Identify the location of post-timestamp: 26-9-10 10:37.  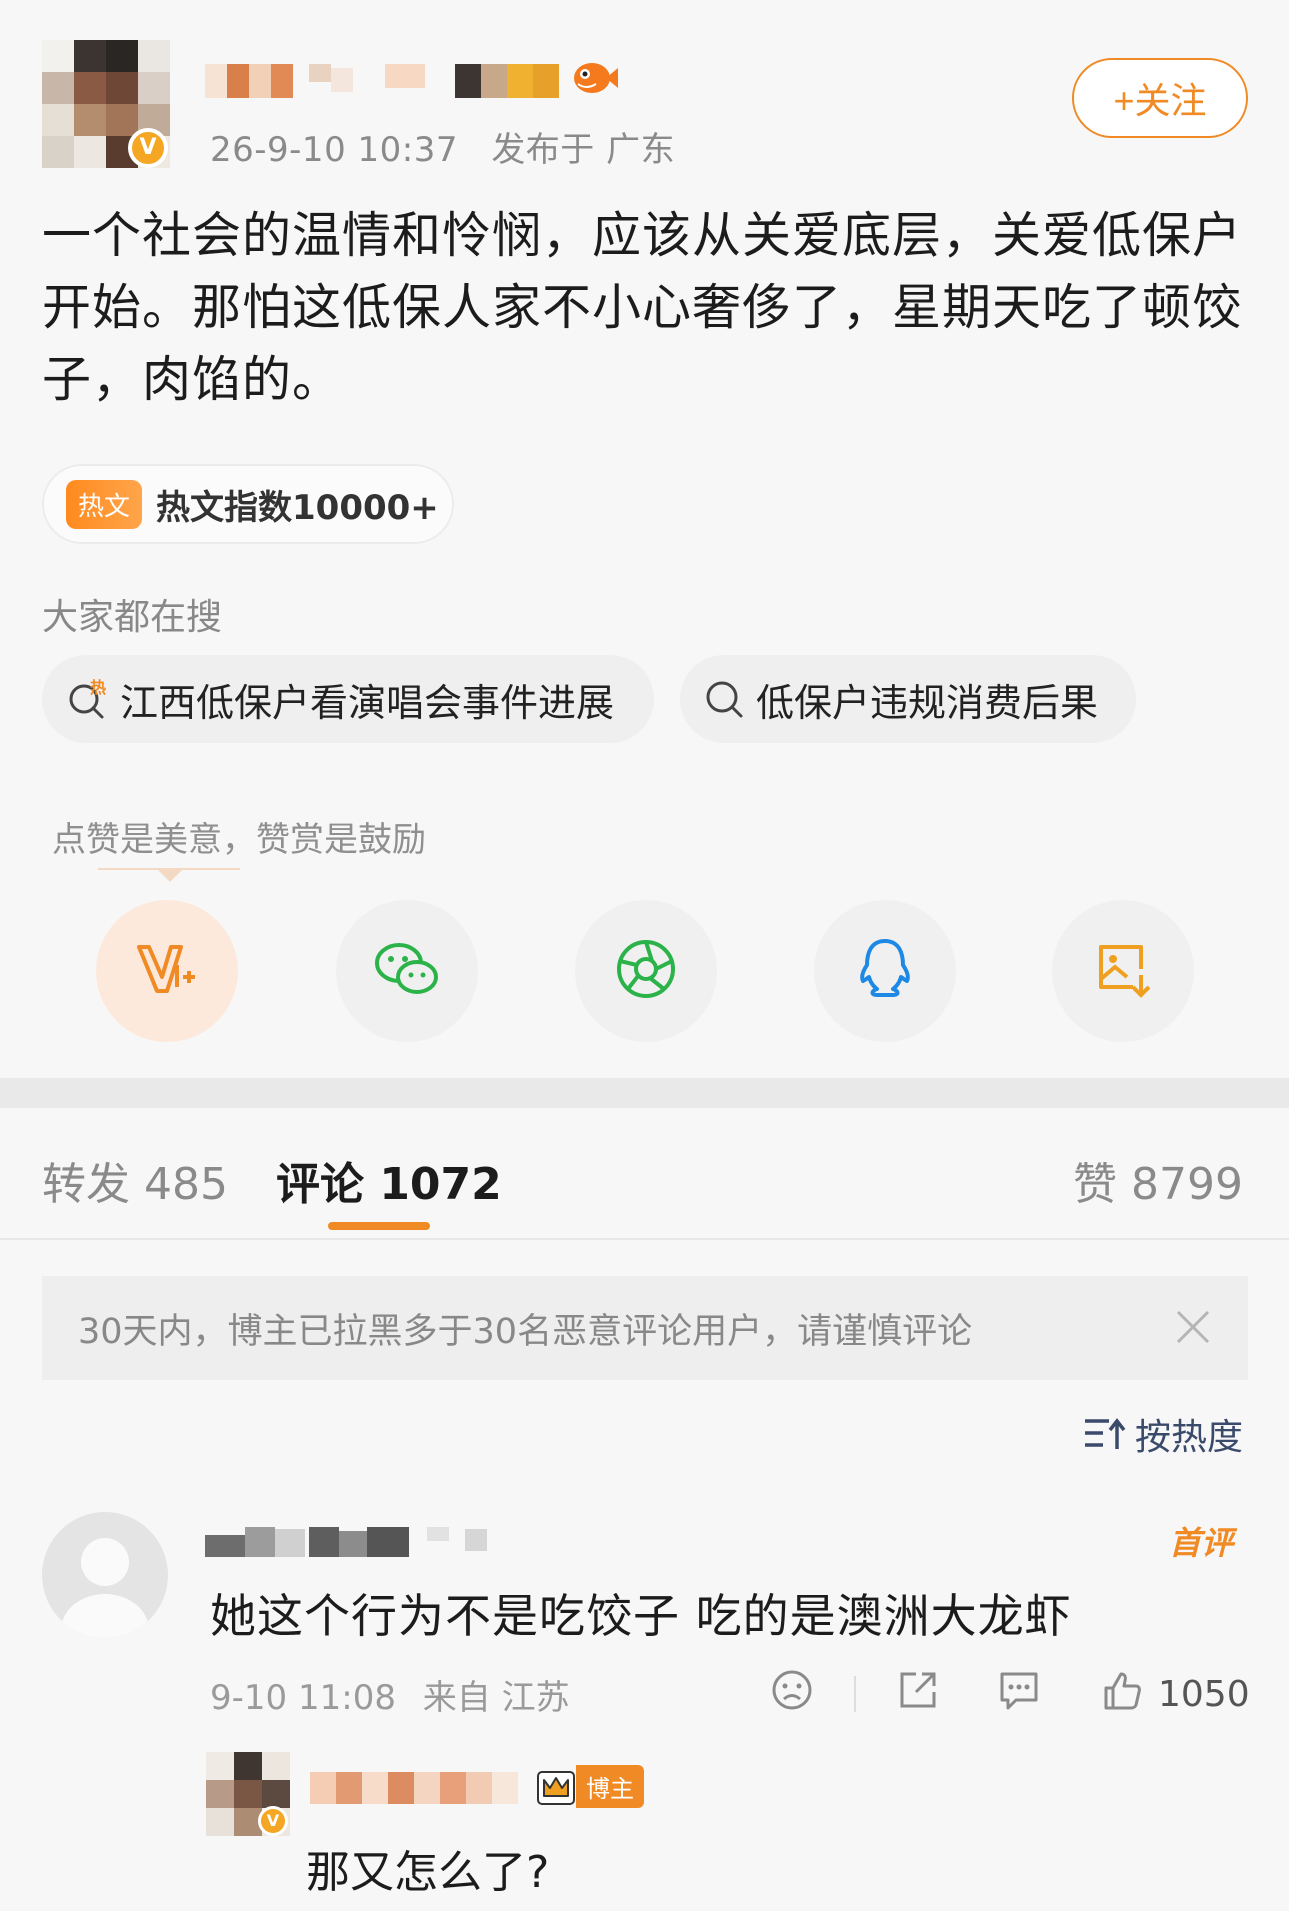
(334, 150).